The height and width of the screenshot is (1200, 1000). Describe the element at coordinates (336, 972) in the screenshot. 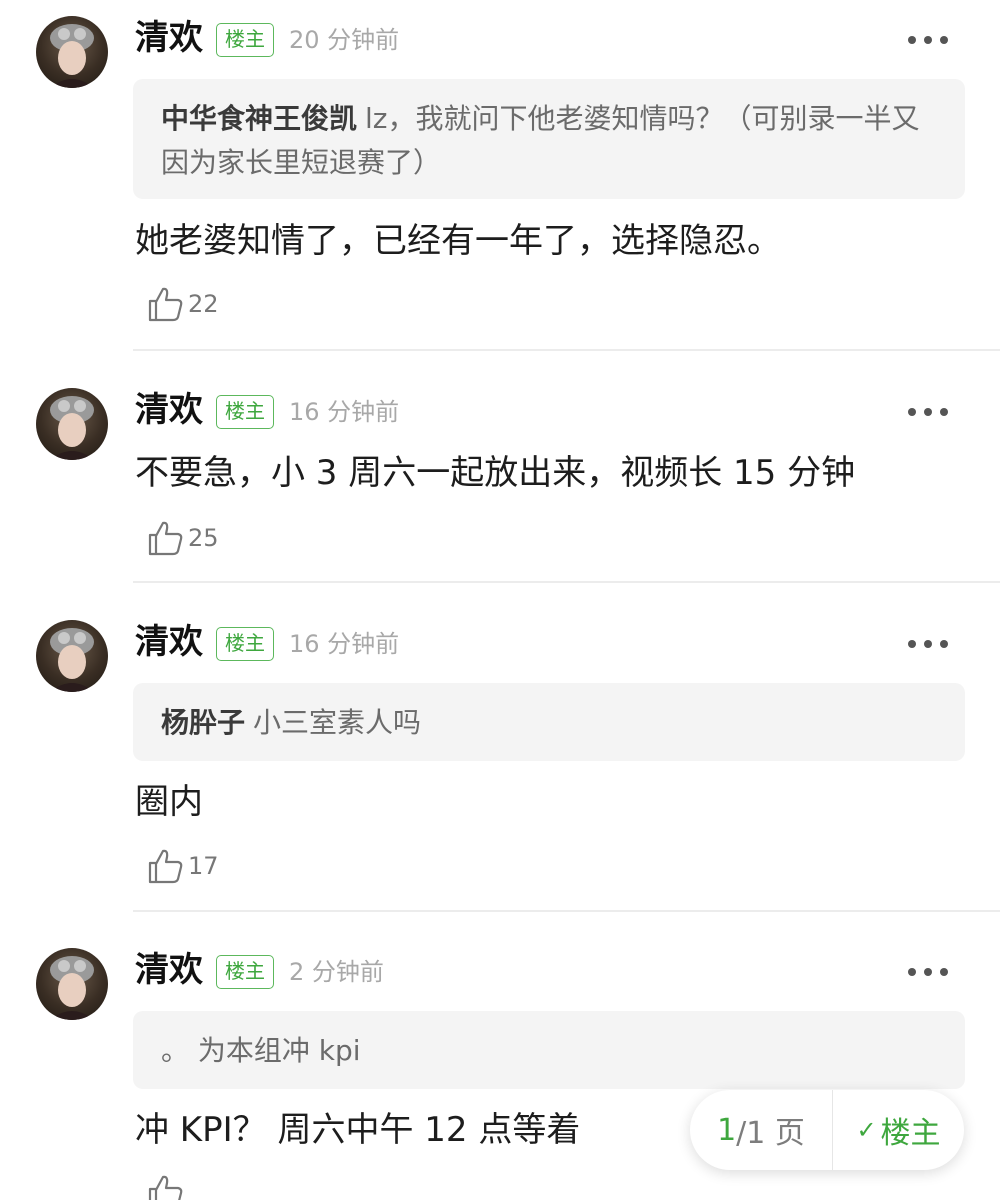

I see `timestamp: 2 分钟前` at that location.